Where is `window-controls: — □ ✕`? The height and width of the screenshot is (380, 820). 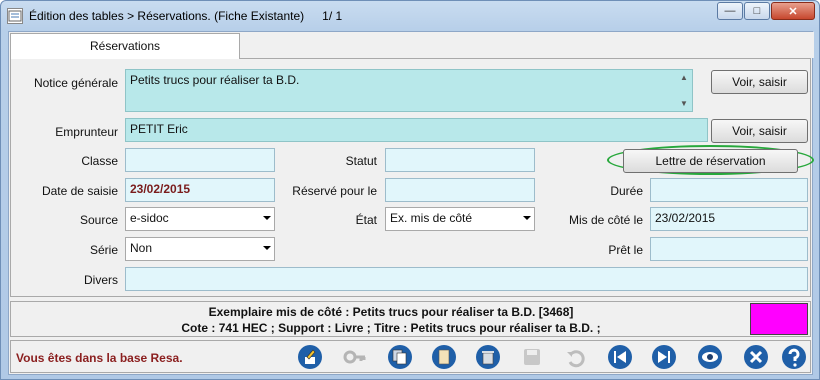 window-controls: — □ ✕ is located at coordinates (766, 11).